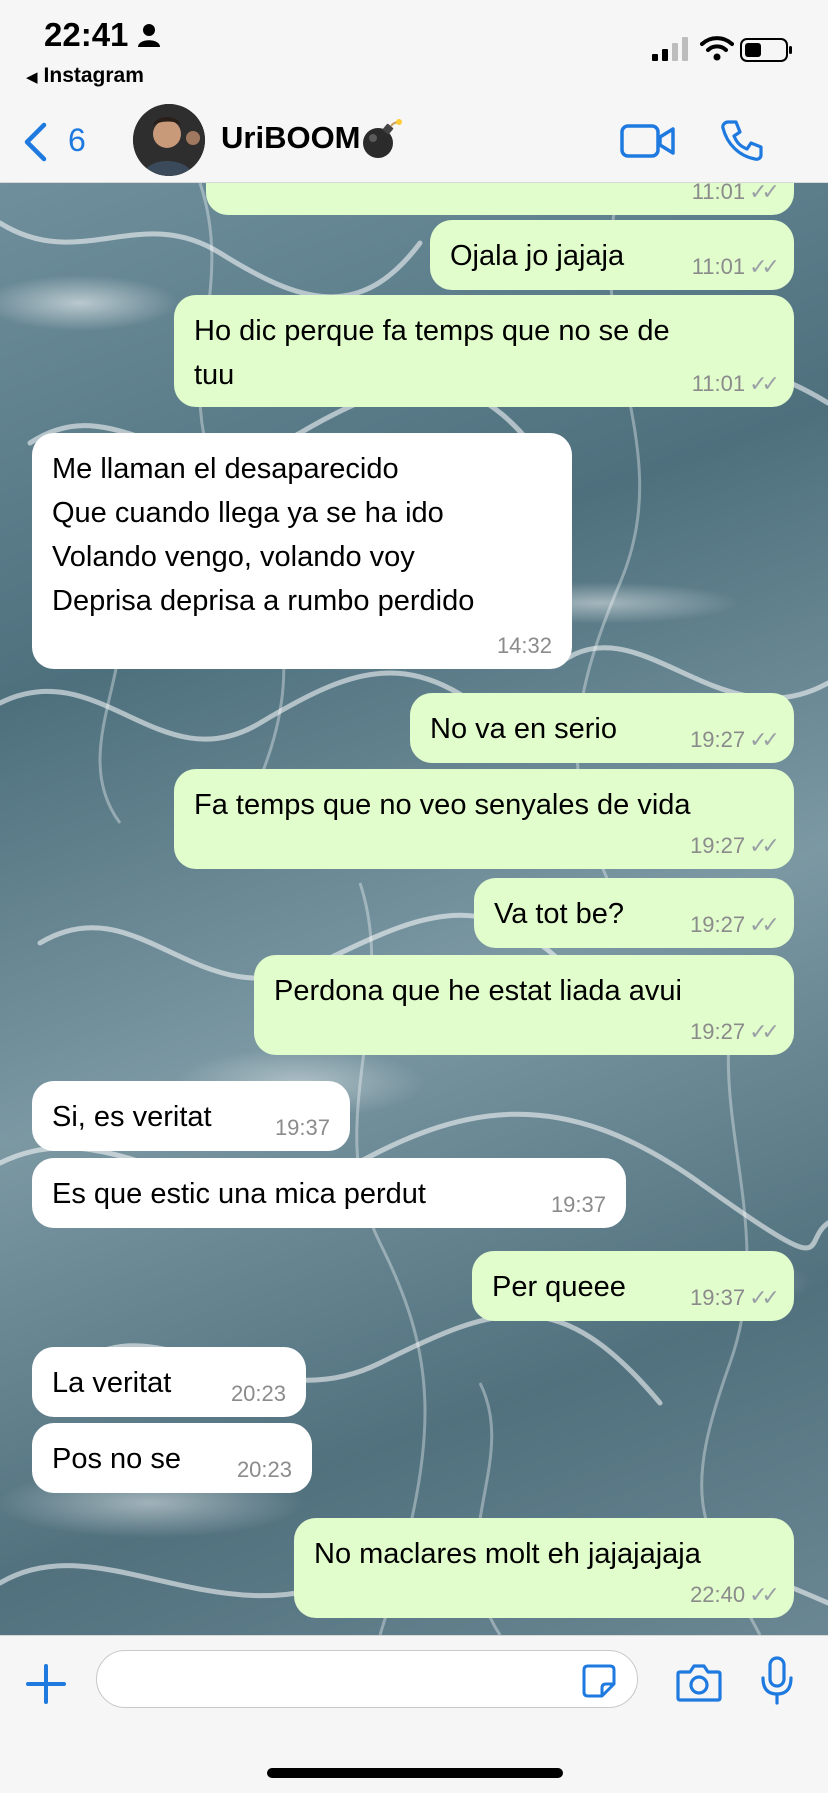  What do you see at coordinates (633, 1286) in the screenshot?
I see `message-bubble-outgoing: Per queee 19:37 ✓✓` at bounding box center [633, 1286].